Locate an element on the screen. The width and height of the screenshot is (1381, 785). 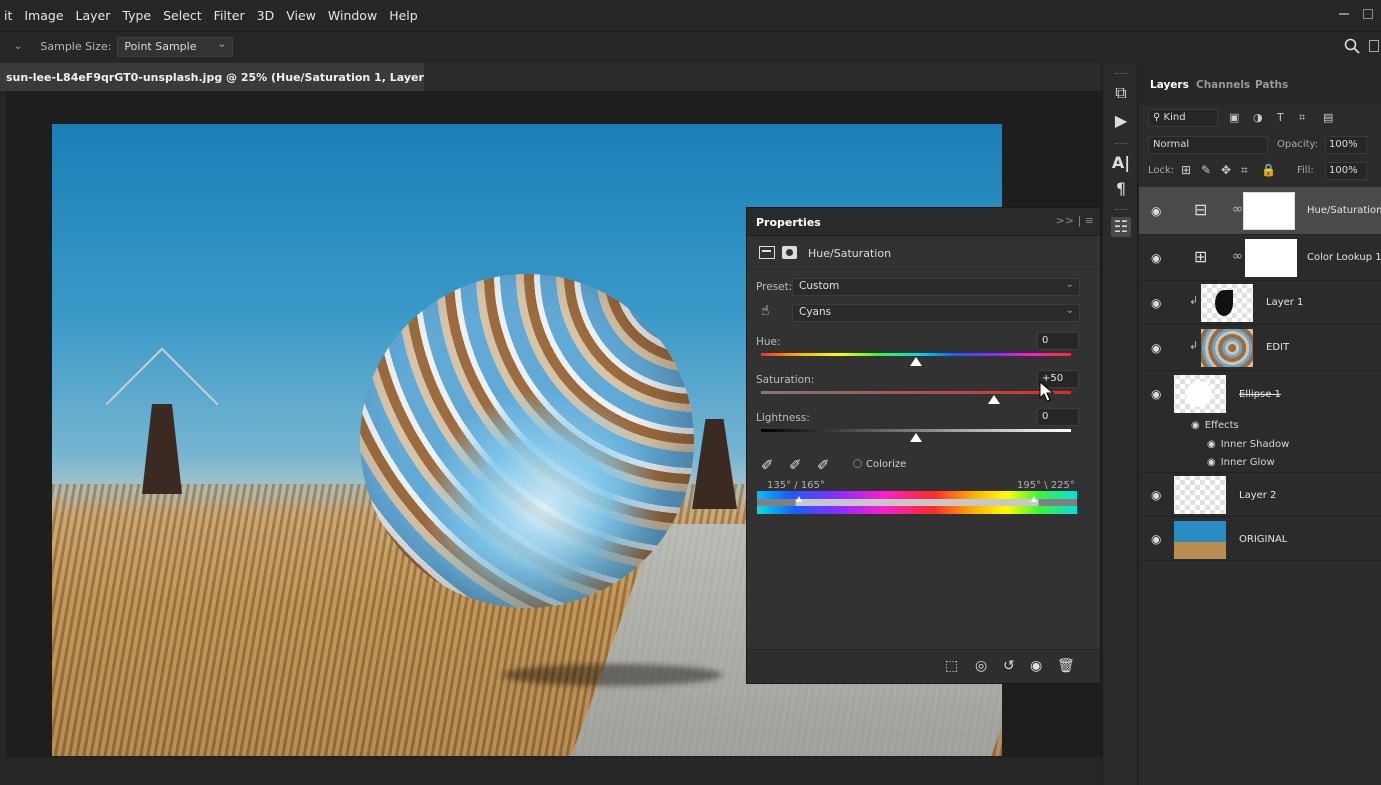
workspace-icon is located at coordinates (1374, 46).